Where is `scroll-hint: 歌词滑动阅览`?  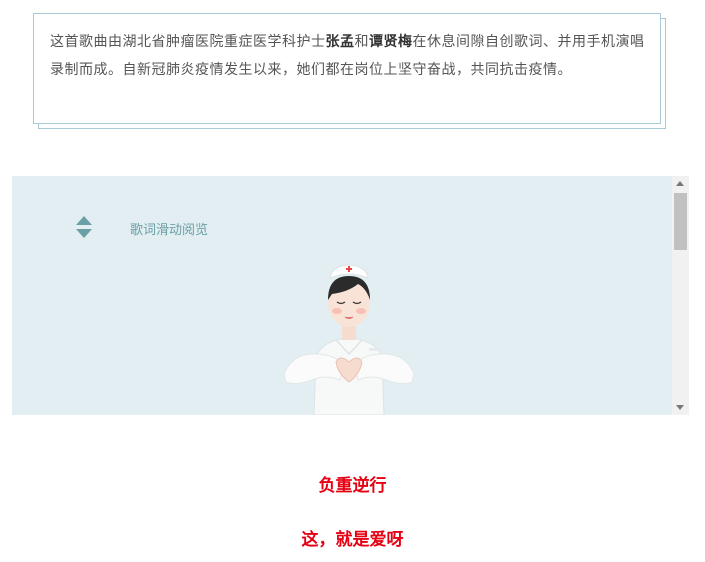 scroll-hint: 歌词滑动阅览 is located at coordinates (161, 229).